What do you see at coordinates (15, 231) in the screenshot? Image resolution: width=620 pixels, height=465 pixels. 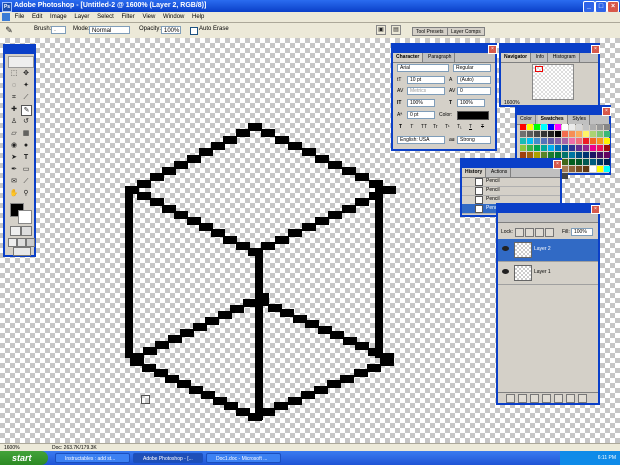 I see `standard-mode-icon` at bounding box center [15, 231].